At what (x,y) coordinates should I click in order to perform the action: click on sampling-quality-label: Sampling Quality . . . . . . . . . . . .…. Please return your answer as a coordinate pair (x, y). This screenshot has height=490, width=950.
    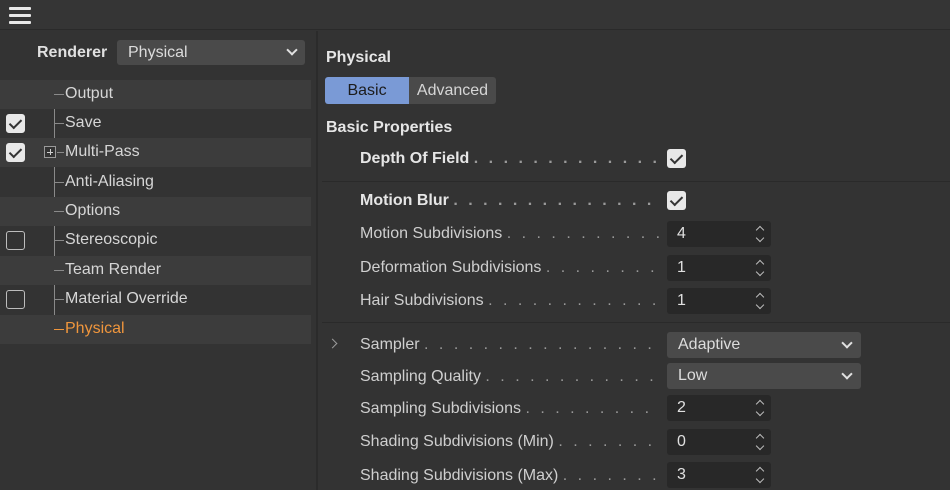
    Looking at the image, I should click on (510, 377).